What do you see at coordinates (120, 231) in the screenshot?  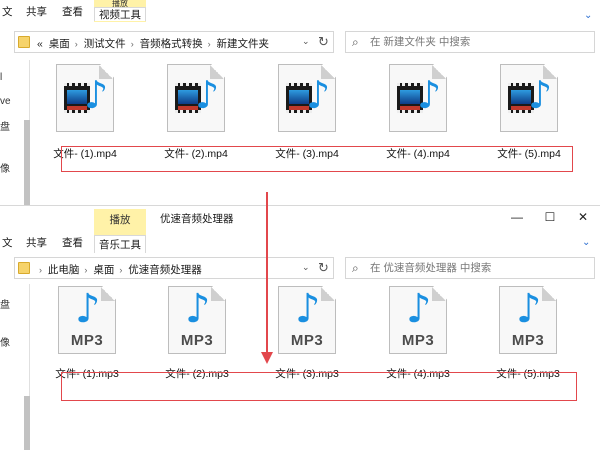 I see `context-tab-music-tools: 播放 音乐工具` at bounding box center [120, 231].